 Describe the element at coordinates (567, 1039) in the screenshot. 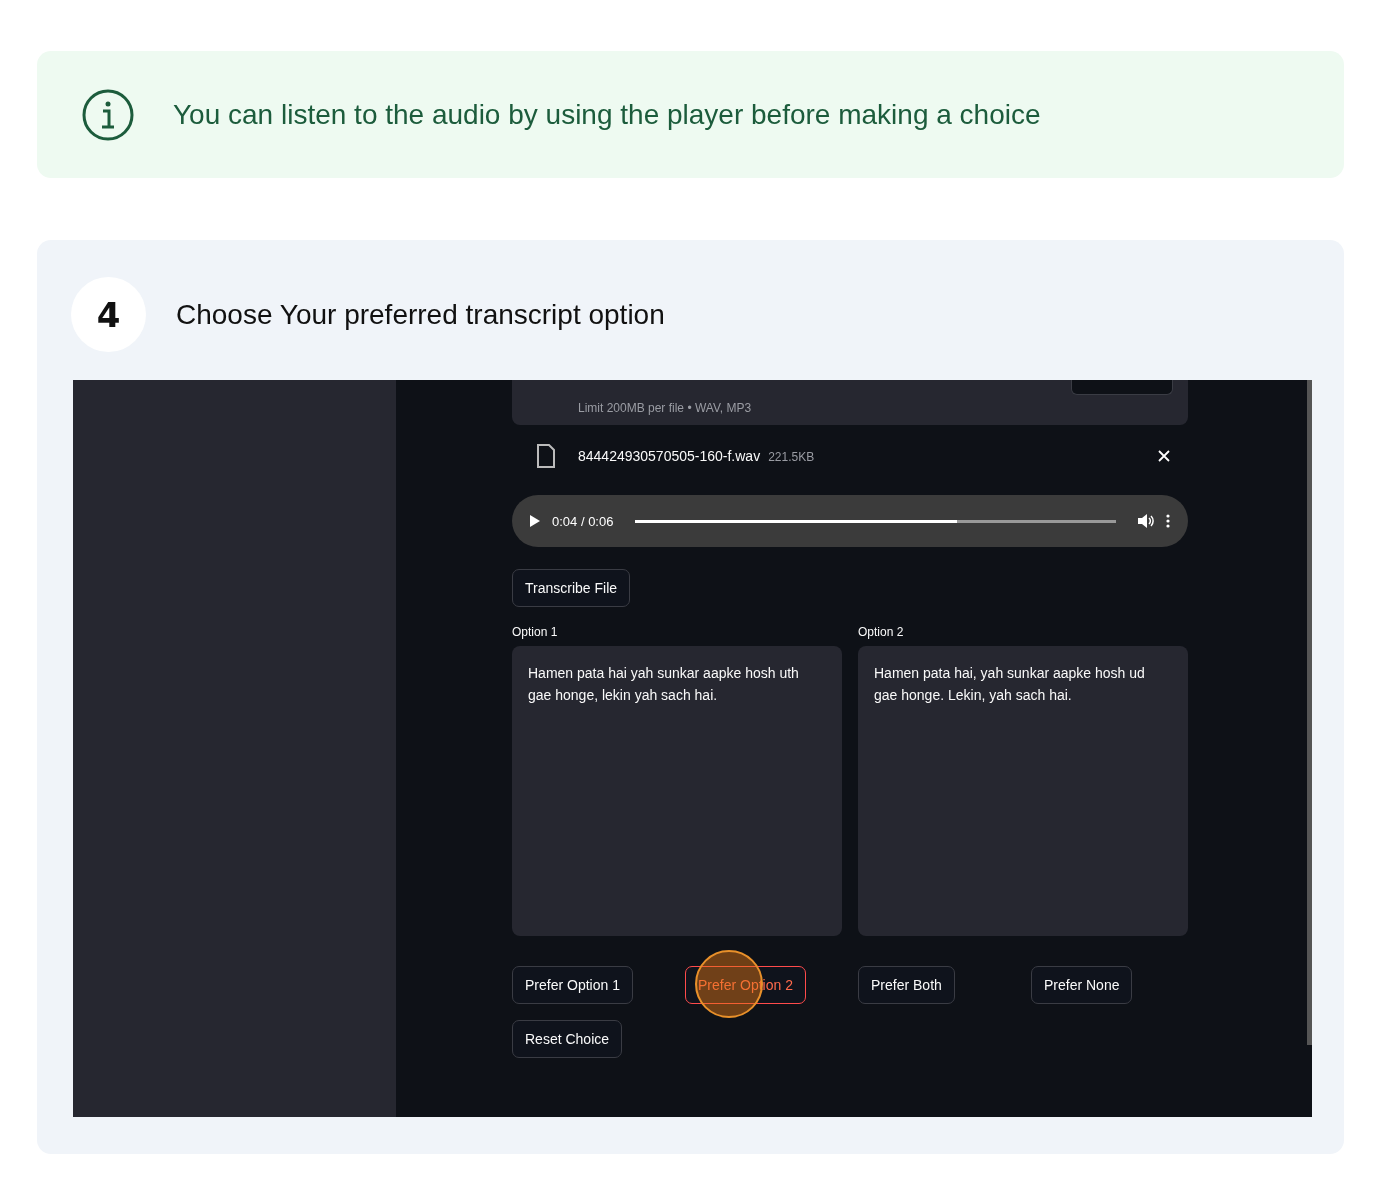

I see `choice-button: Reset Choice` at that location.